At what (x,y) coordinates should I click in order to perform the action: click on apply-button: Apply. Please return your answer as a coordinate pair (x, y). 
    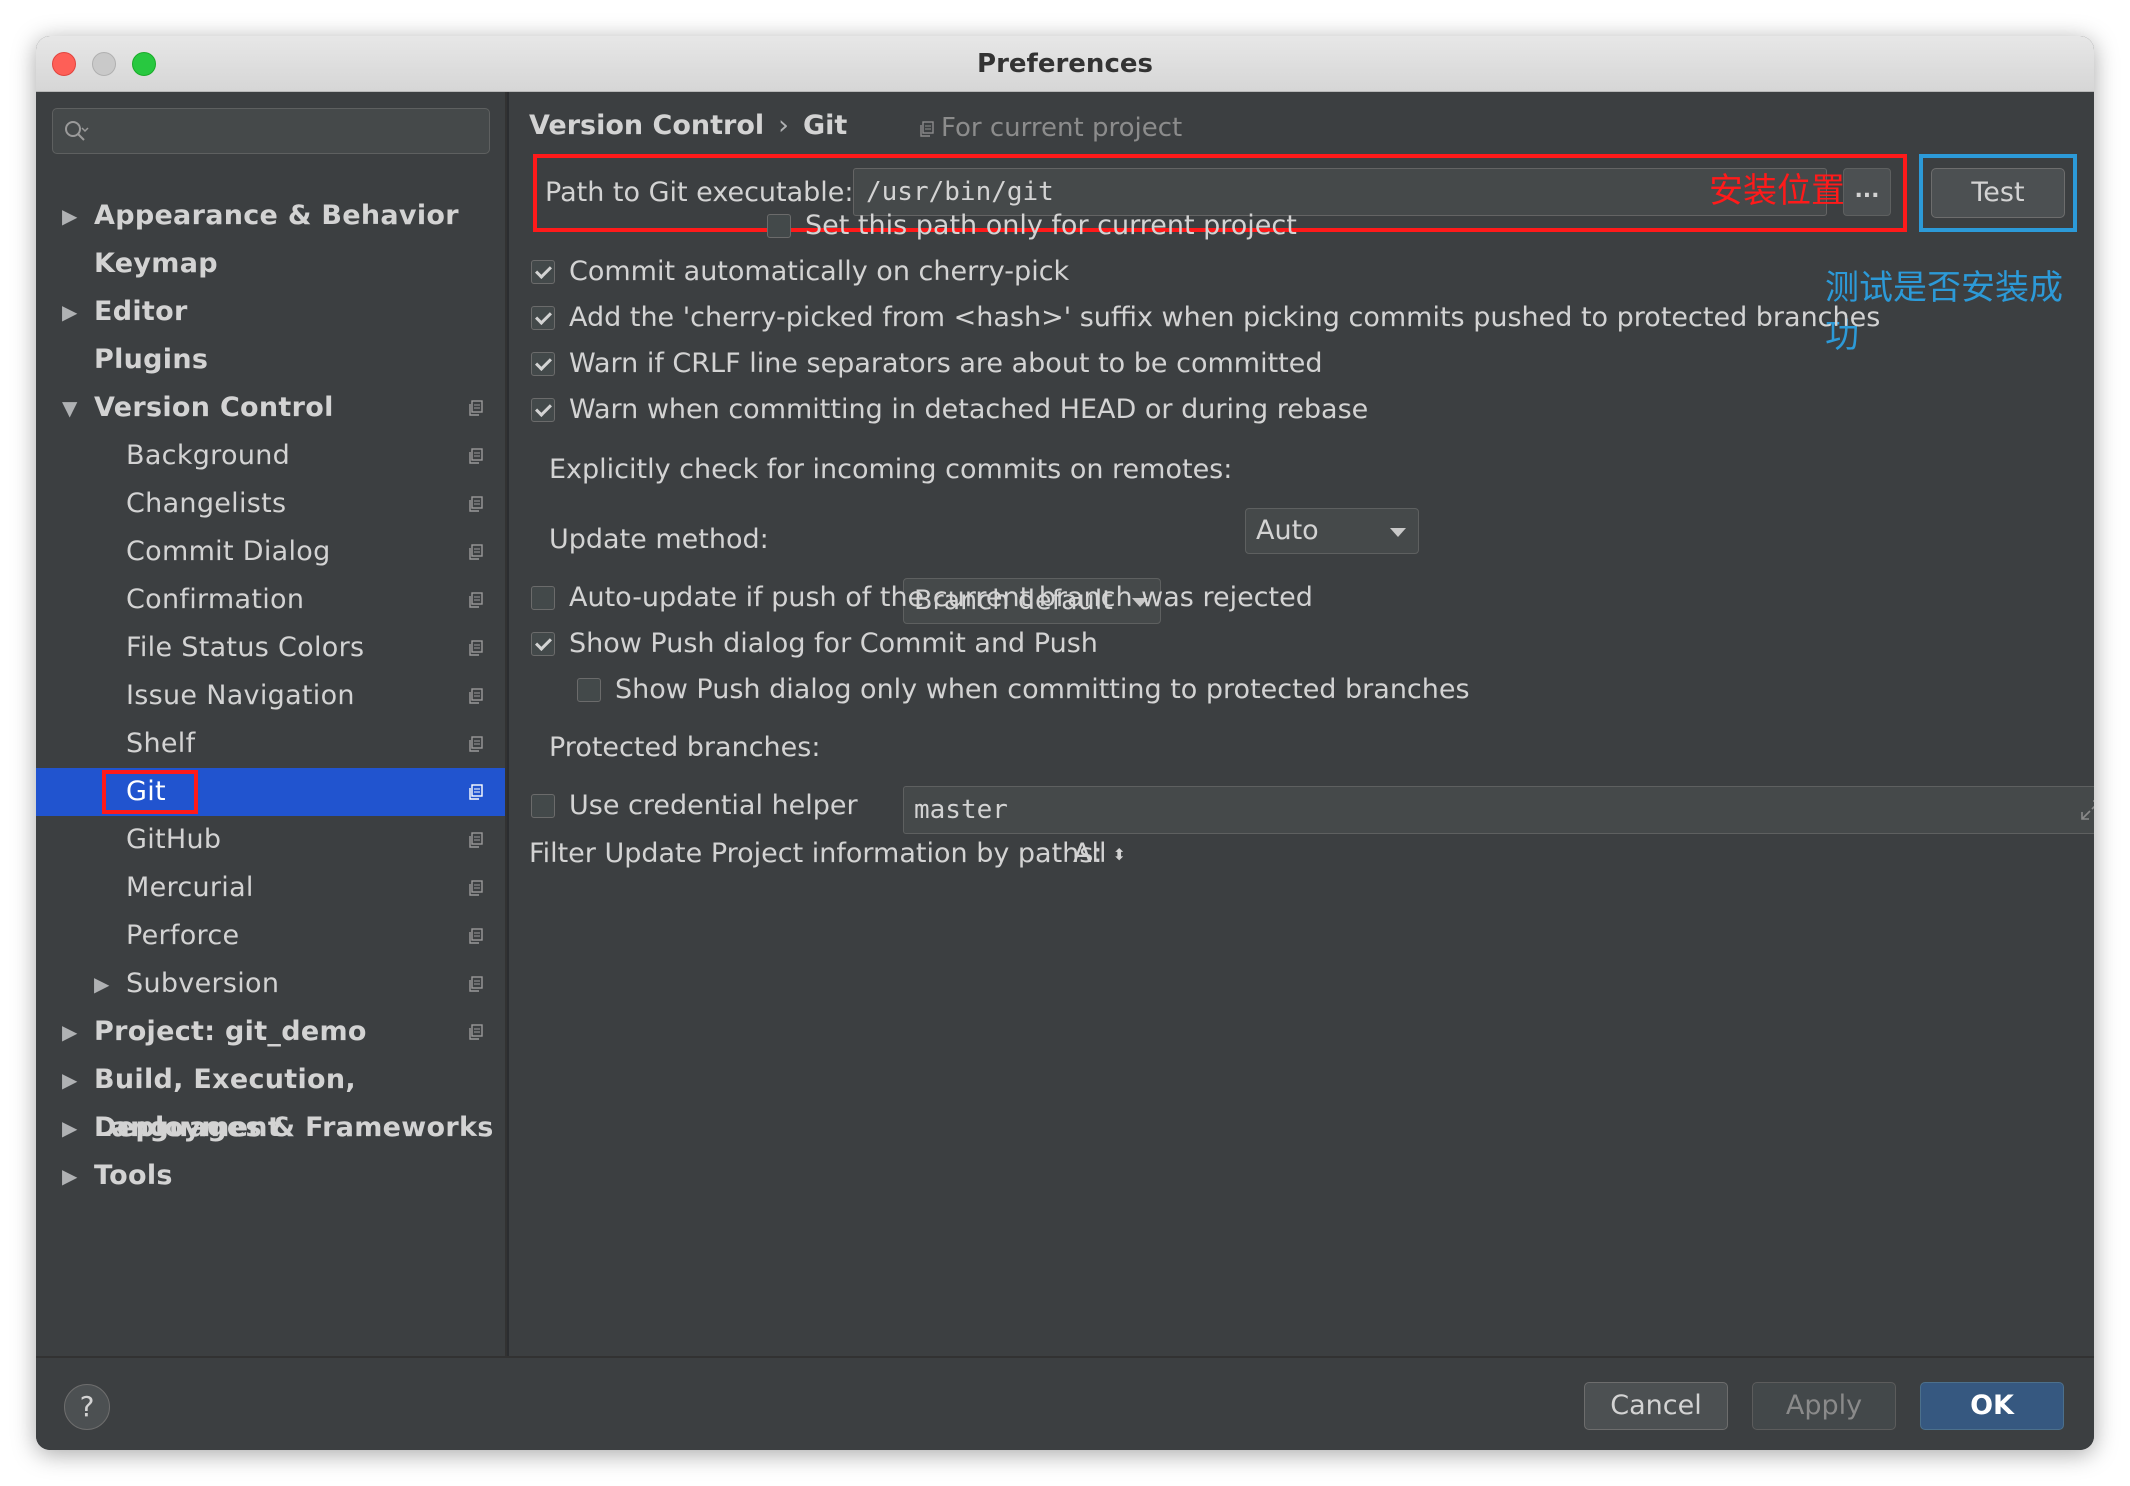
    Looking at the image, I should click on (1824, 1406).